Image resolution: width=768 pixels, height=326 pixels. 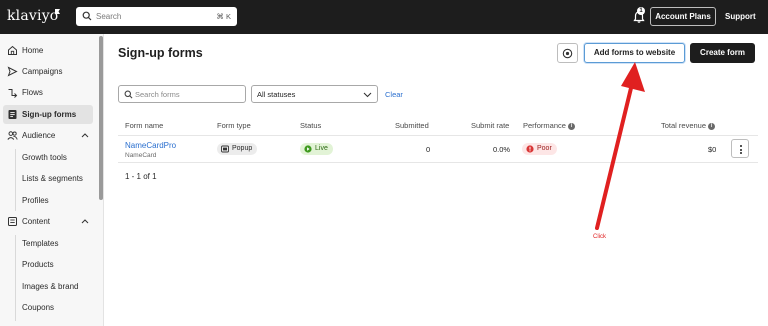 What do you see at coordinates (15, 278) in the screenshot?
I see `content-tree-line` at bounding box center [15, 278].